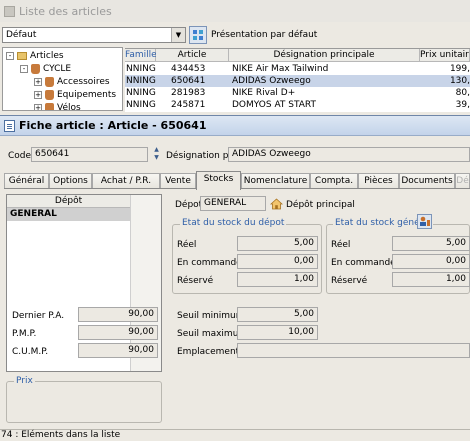 This screenshot has height=441, width=470. I want to click on cump-label: C.U.M.P., so click(30, 352).